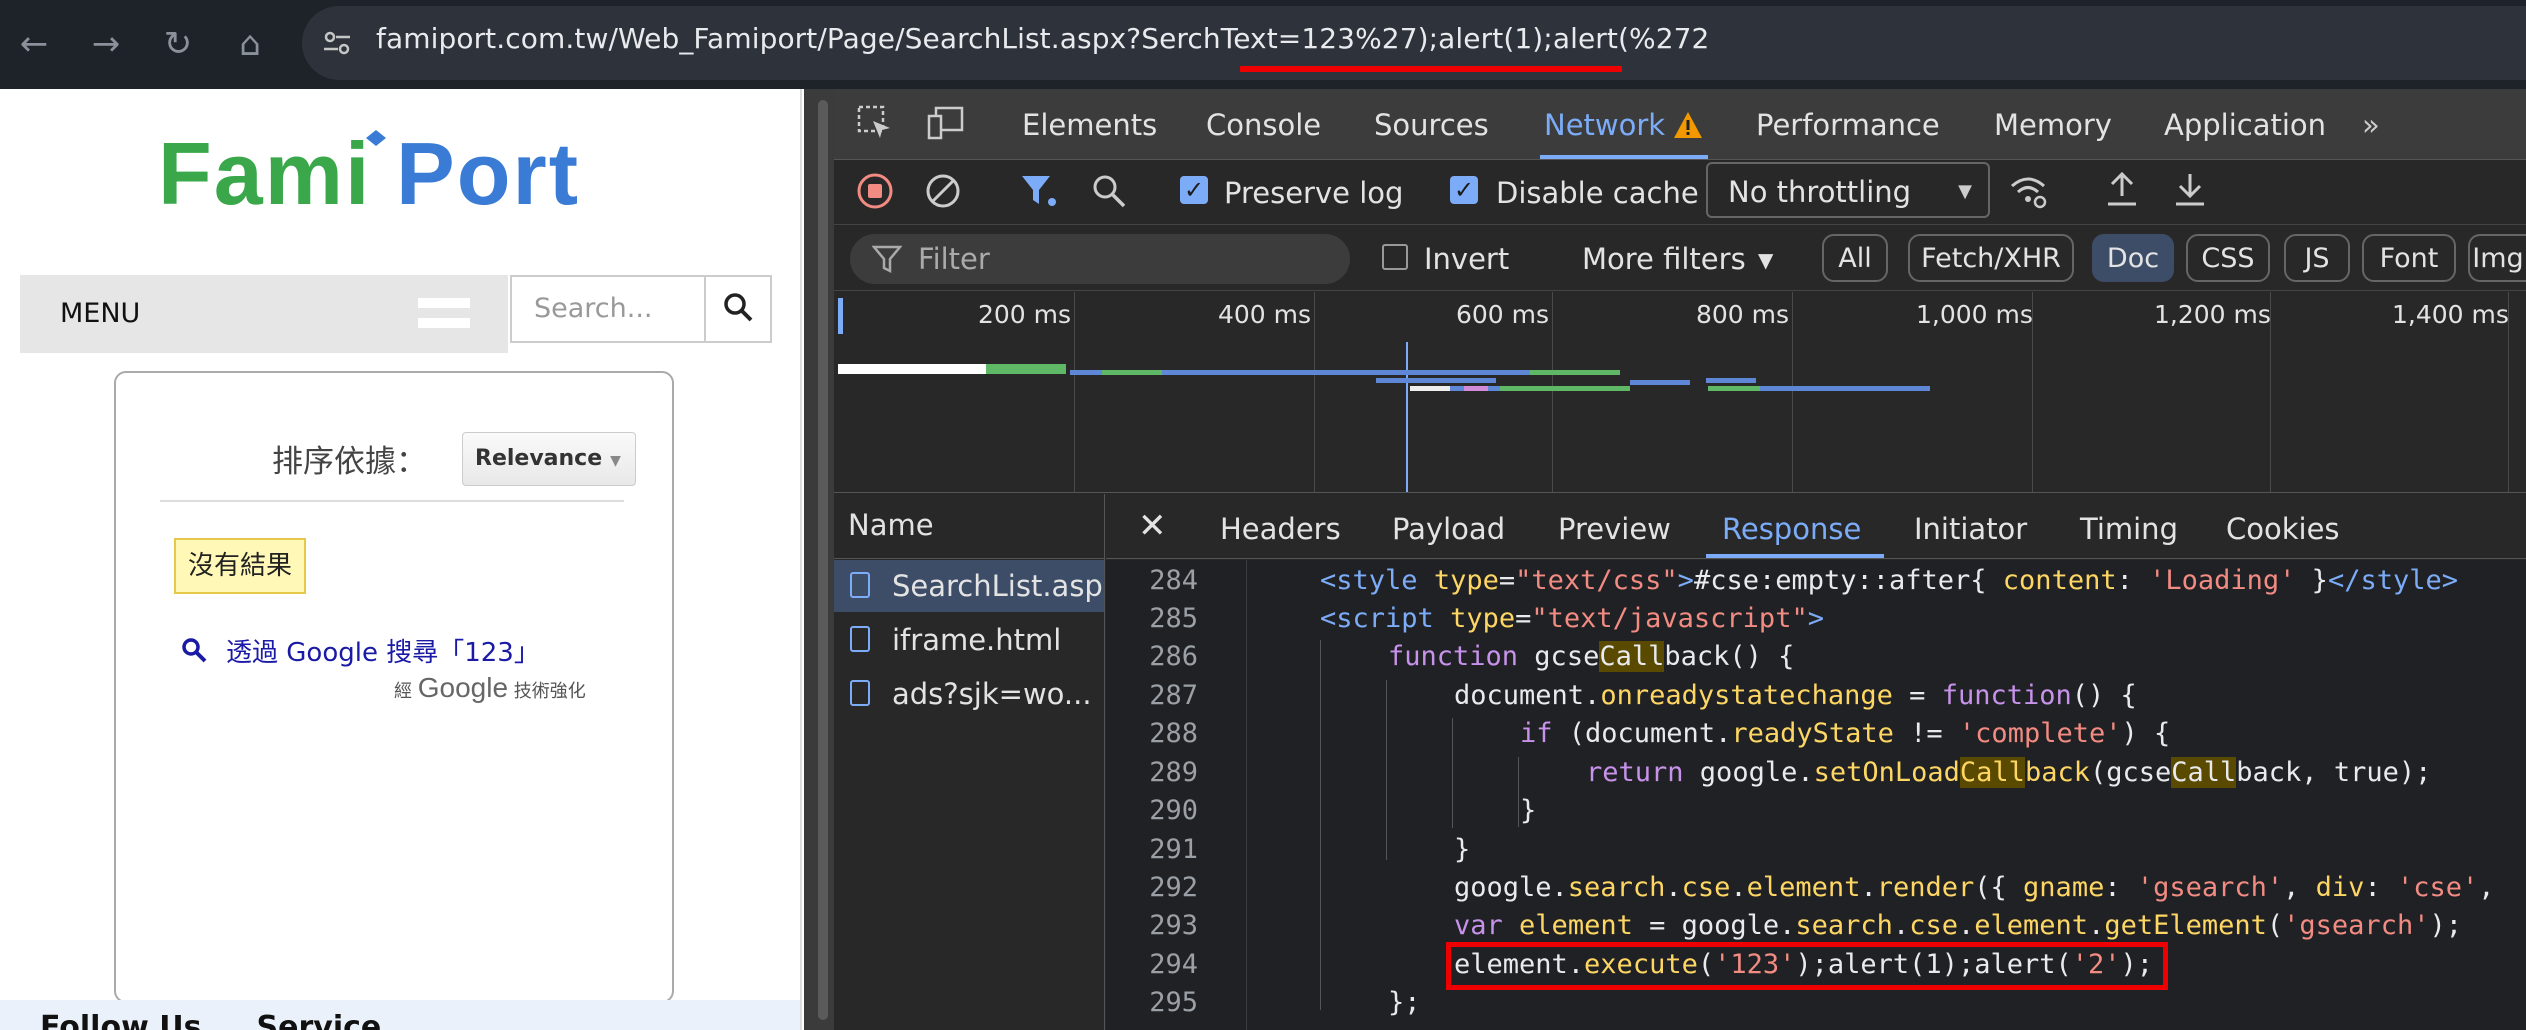 The width and height of the screenshot is (2526, 1030). Describe the element at coordinates (1173, 618) in the screenshot. I see `line-number: 285` at that location.